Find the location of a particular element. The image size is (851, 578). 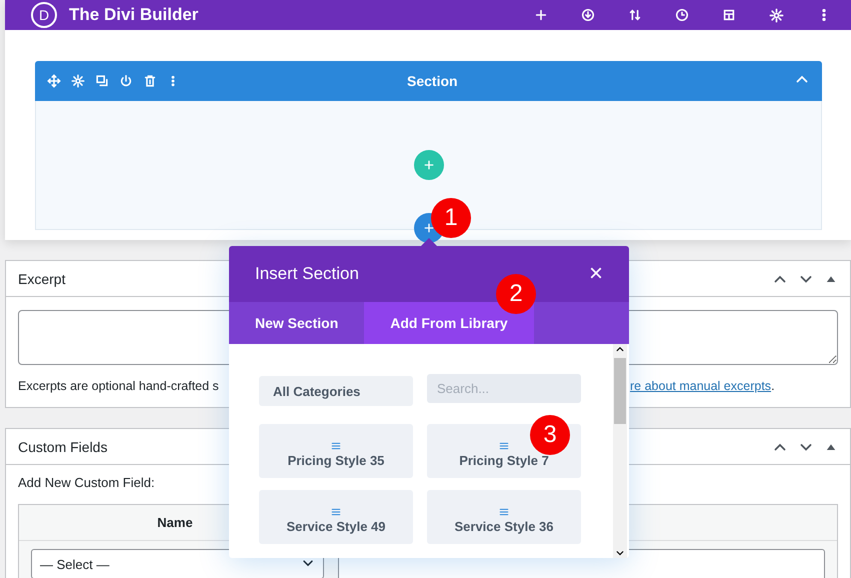

divi-logo: D is located at coordinates (44, 15).